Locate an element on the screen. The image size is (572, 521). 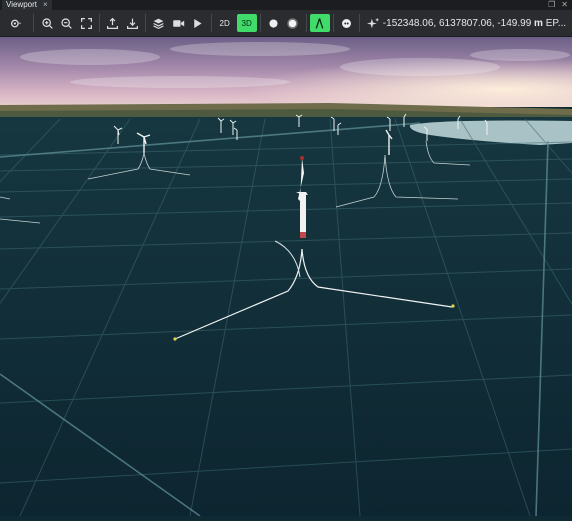
gear-icon is located at coordinates (16, 23).